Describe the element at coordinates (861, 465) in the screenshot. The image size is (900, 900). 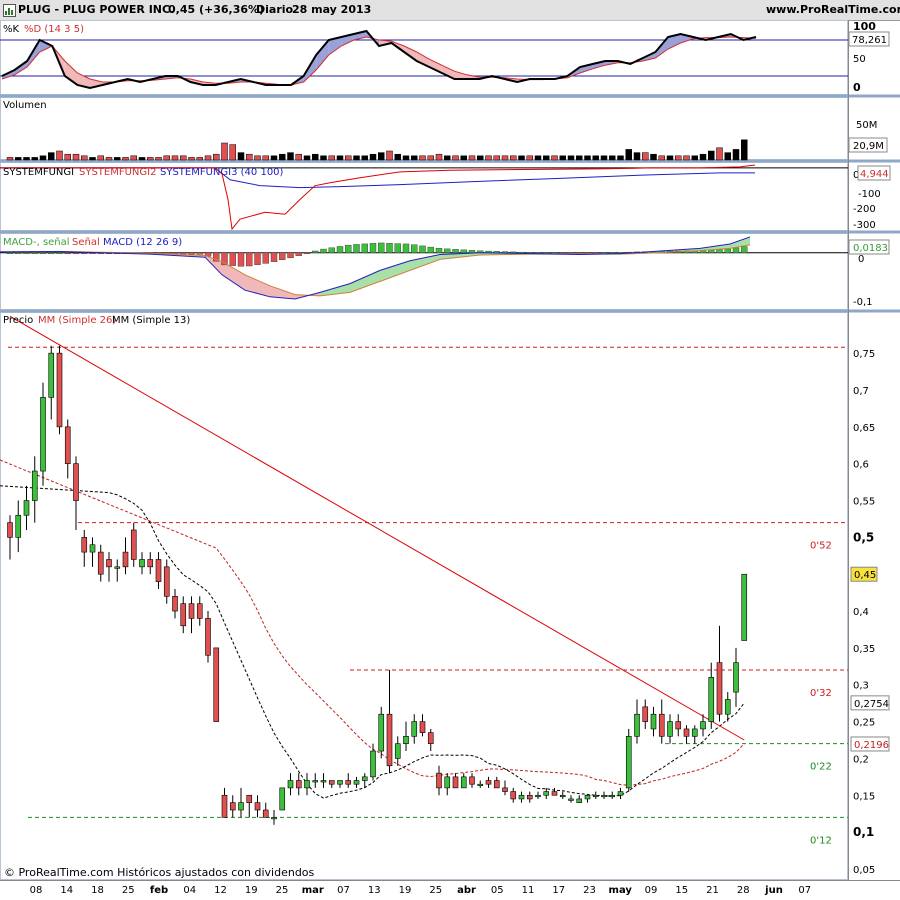
I see `price-axis-tick: 0,6` at that location.